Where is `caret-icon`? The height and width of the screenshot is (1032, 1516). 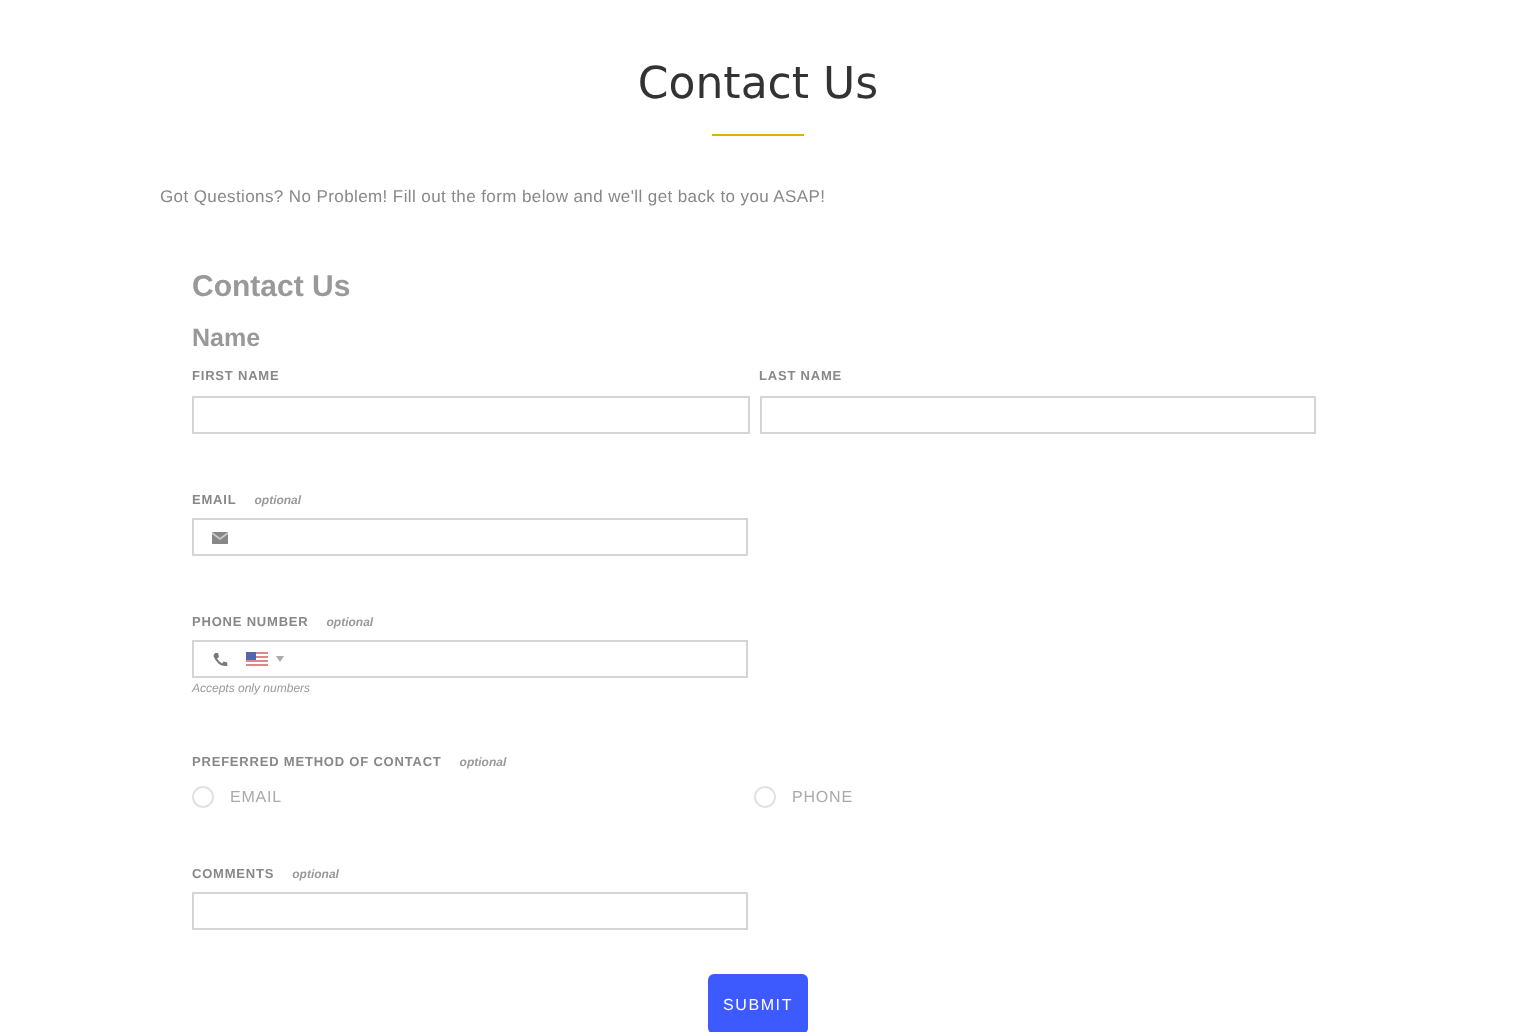
caret-icon is located at coordinates (280, 659).